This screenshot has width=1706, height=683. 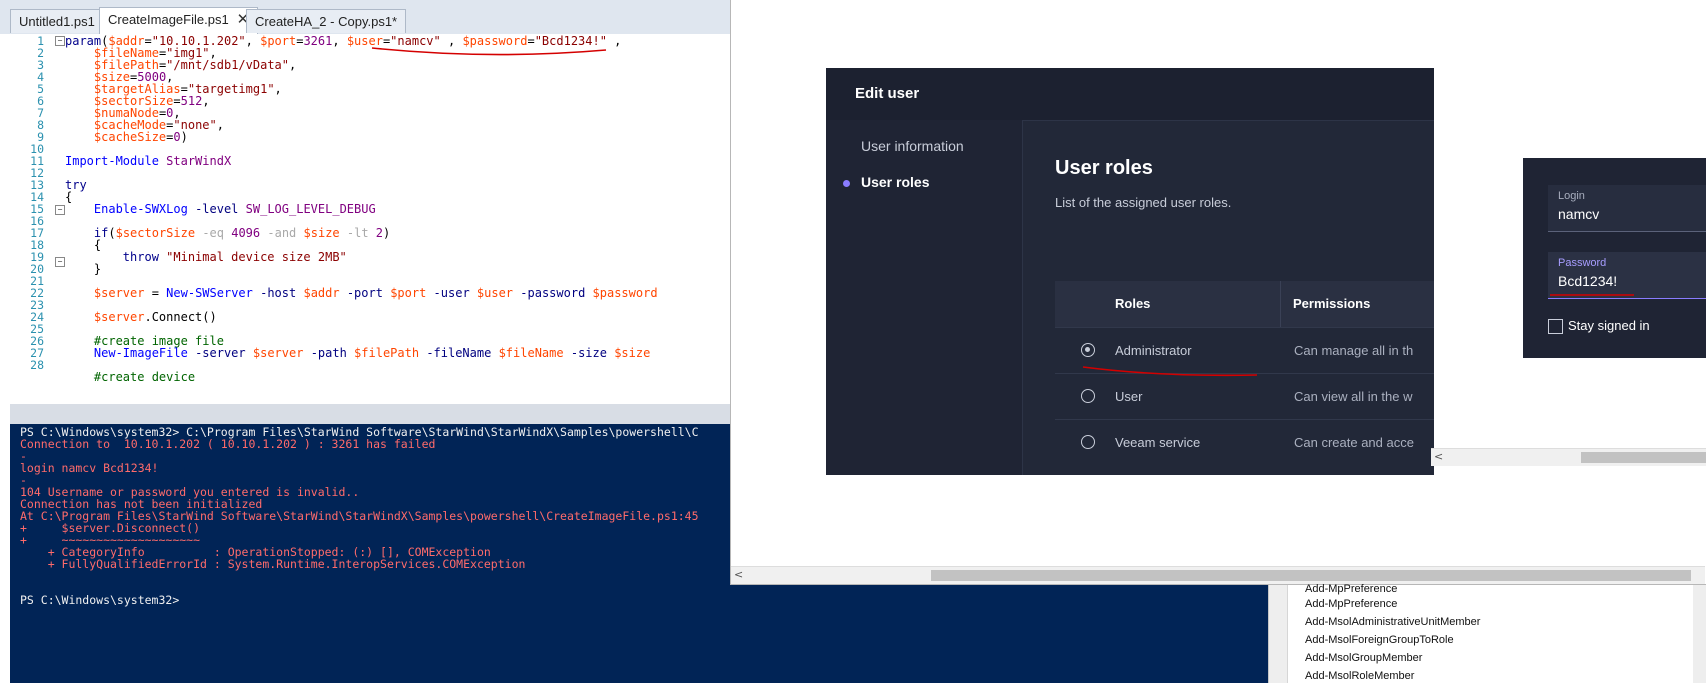 I want to click on dialog-sidebar: User information User roles, so click(x=924, y=297).